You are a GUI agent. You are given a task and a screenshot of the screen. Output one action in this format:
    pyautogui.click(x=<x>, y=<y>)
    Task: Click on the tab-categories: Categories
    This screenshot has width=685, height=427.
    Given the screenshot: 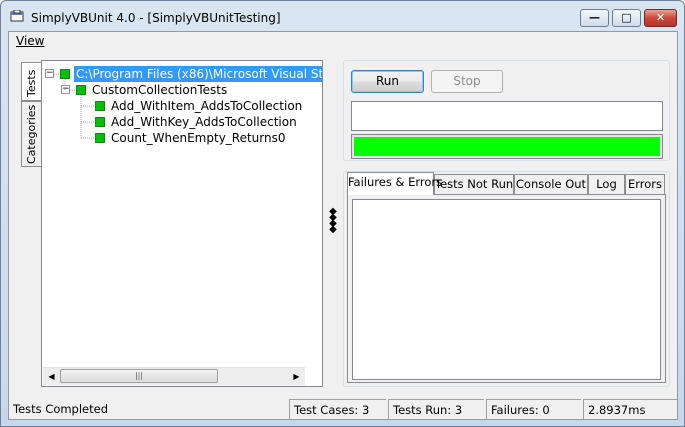 What is the action you would take?
    pyautogui.click(x=31, y=134)
    